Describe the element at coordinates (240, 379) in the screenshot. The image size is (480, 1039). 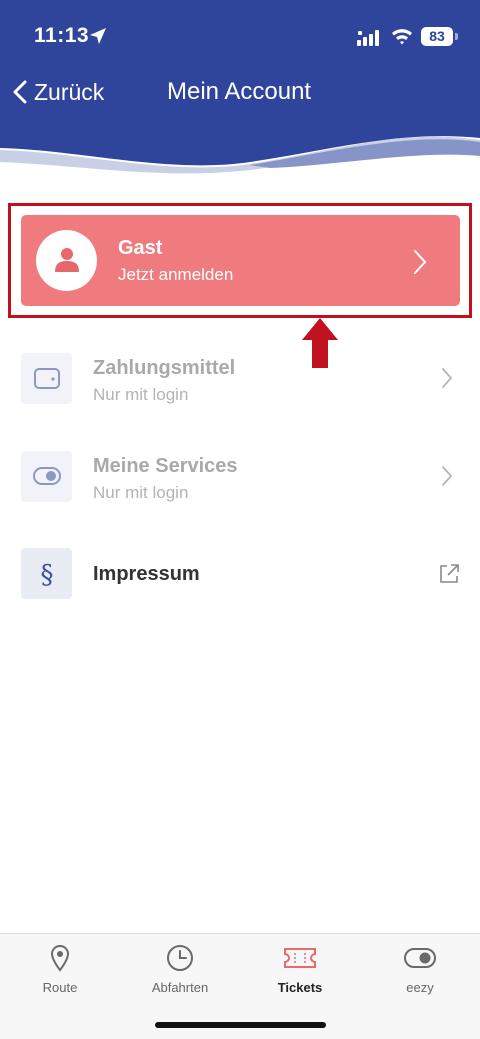
I see `menu-item-zahlungsmittel: Zahlungsmittel Nur mit login` at that location.